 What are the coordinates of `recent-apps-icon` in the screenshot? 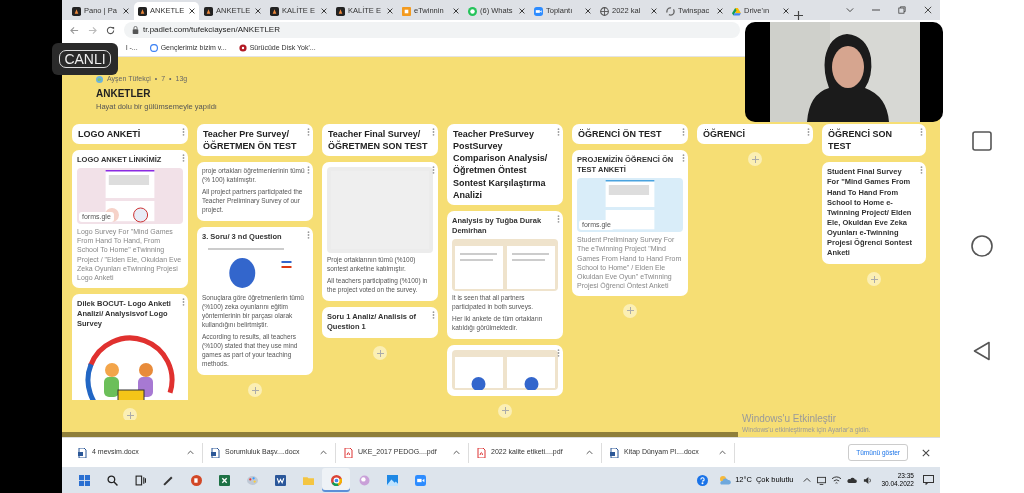 It's located at (982, 141).